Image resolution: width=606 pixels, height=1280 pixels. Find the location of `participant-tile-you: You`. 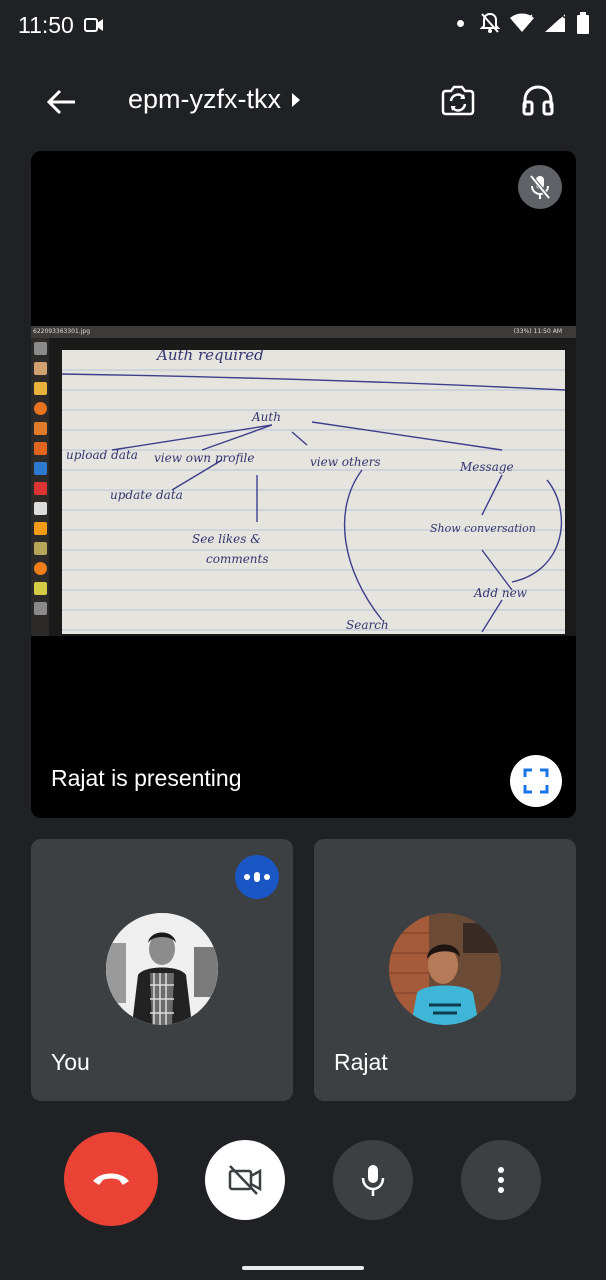

participant-tile-you: You is located at coordinates (162, 970).